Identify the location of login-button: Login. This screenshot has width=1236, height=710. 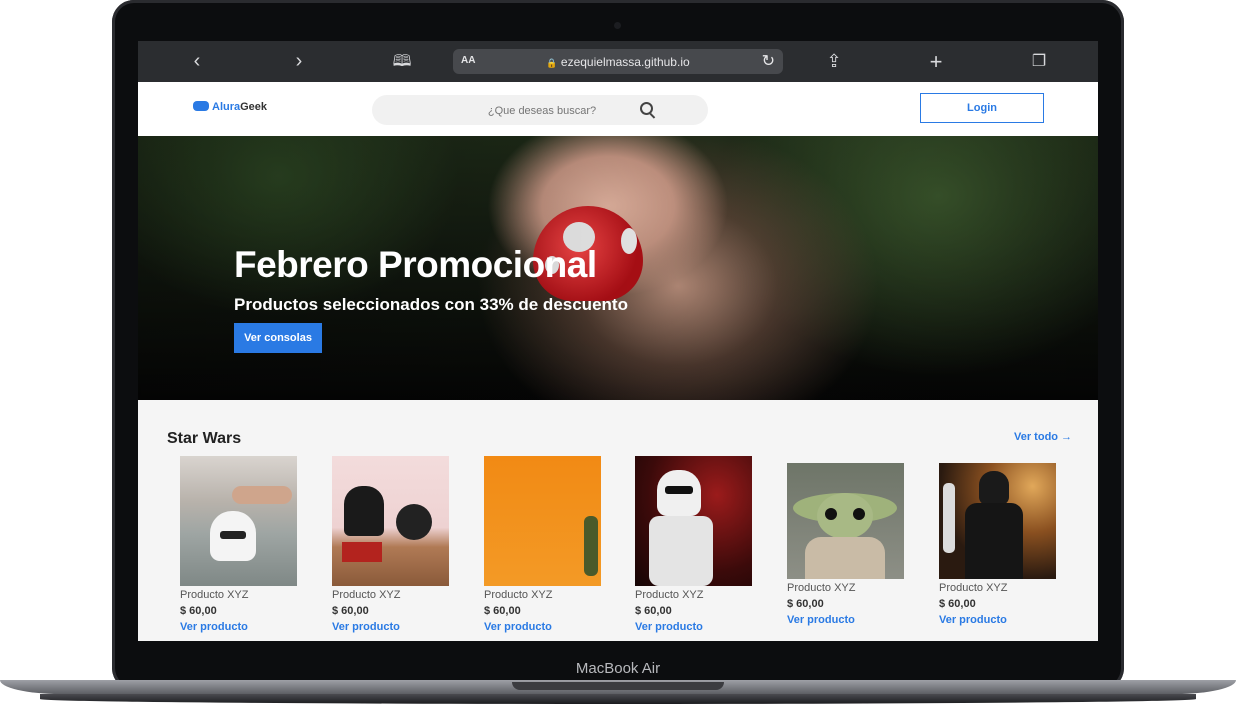
(982, 108).